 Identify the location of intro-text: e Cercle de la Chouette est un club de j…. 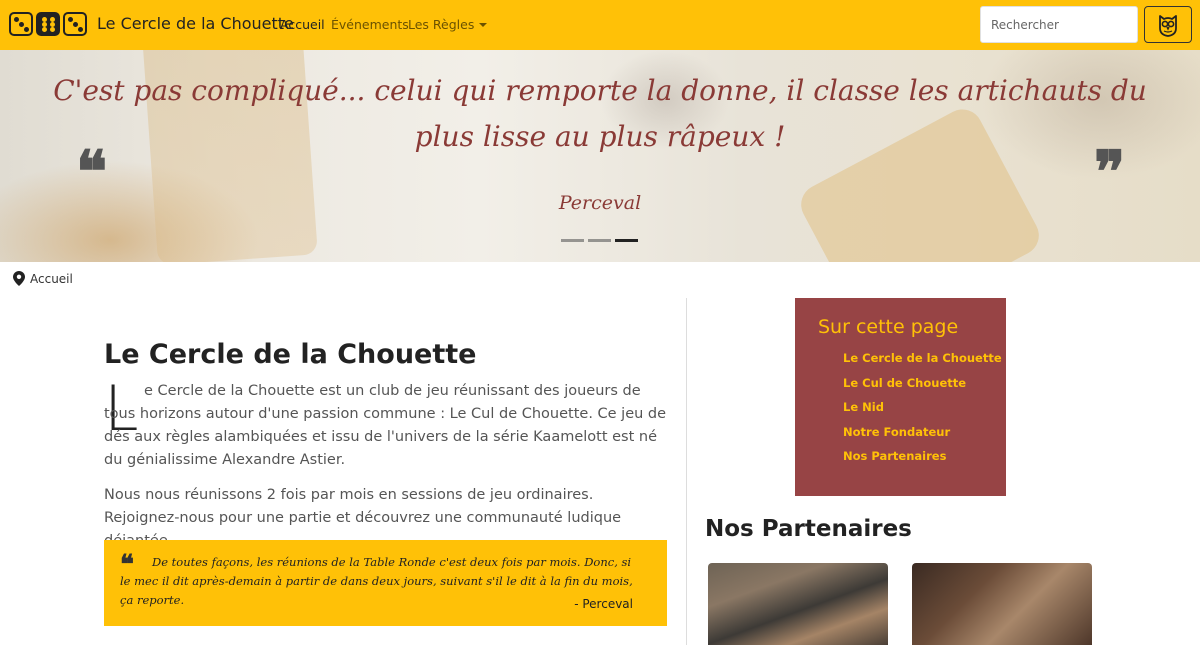
(385, 425).